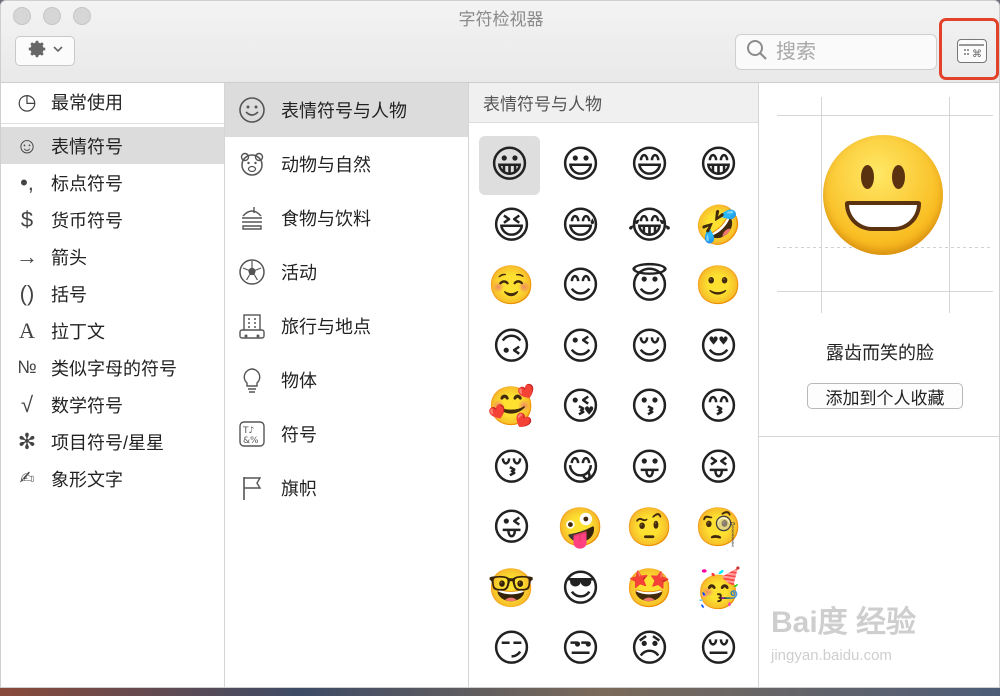 This screenshot has height=696, width=1000. Describe the element at coordinates (112, 404) in the screenshot. I see `sidebar-item-math: √ 数学符号` at that location.